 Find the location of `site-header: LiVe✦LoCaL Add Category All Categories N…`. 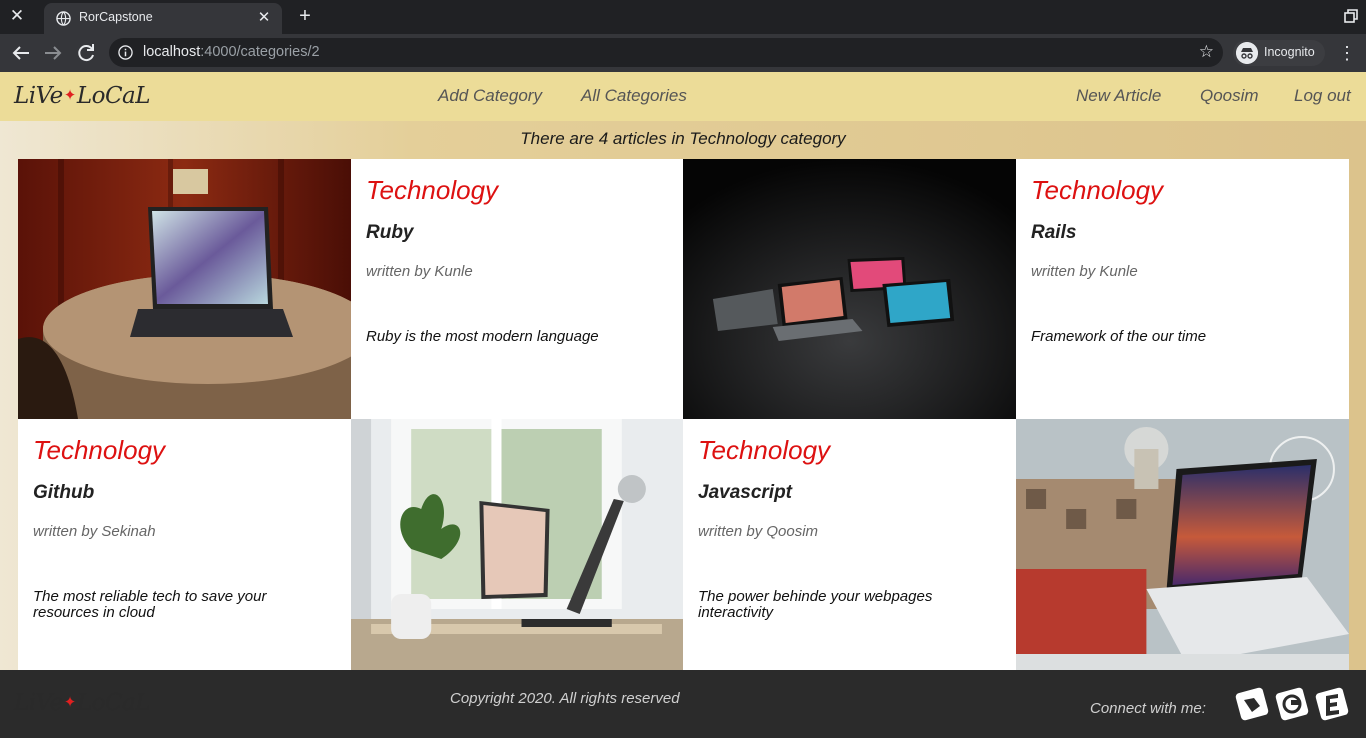

site-header: LiVe✦LoCaL Add Category All Categories N… is located at coordinates (683, 96).